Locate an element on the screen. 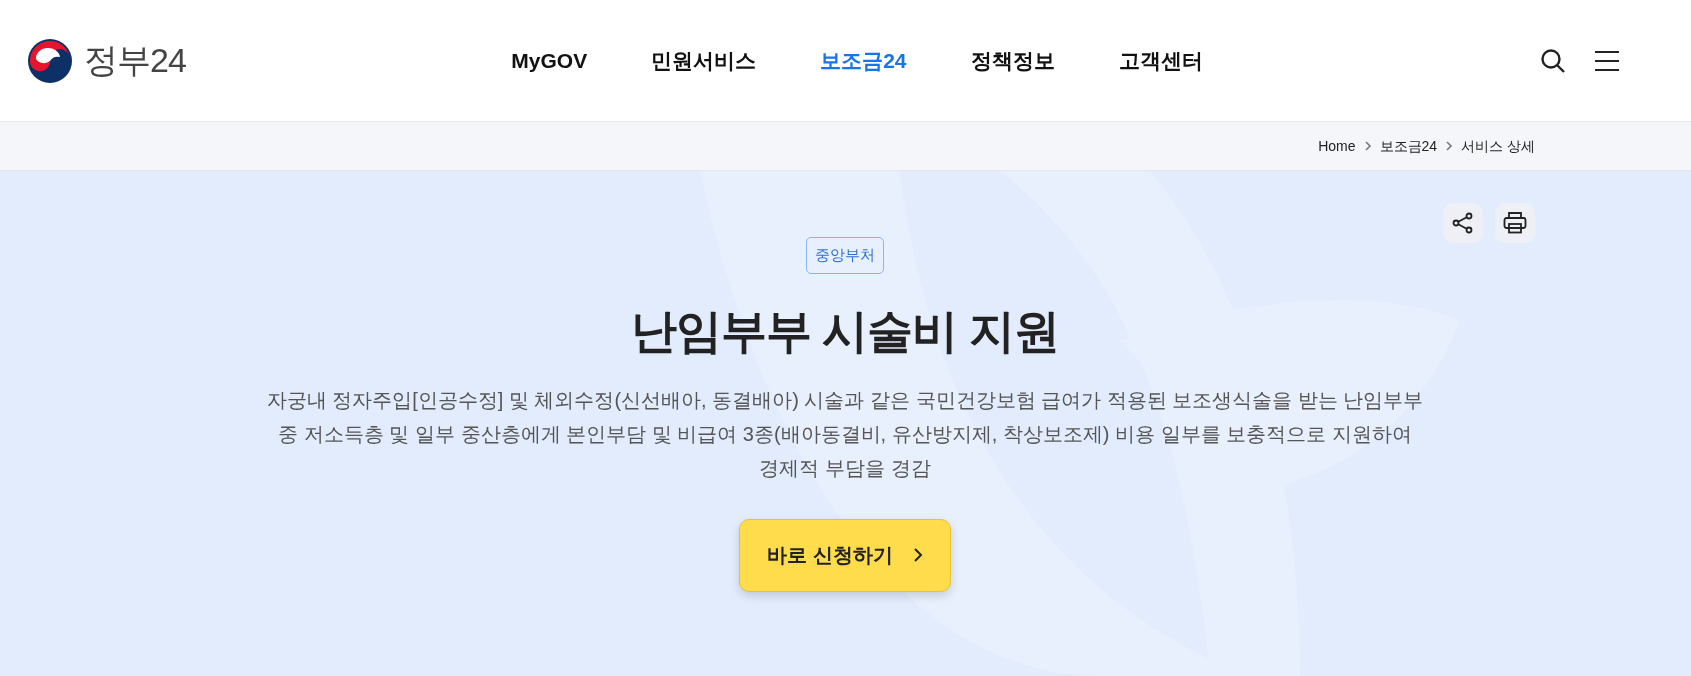 This screenshot has height=676, width=1691. share-icon is located at coordinates (1463, 223).